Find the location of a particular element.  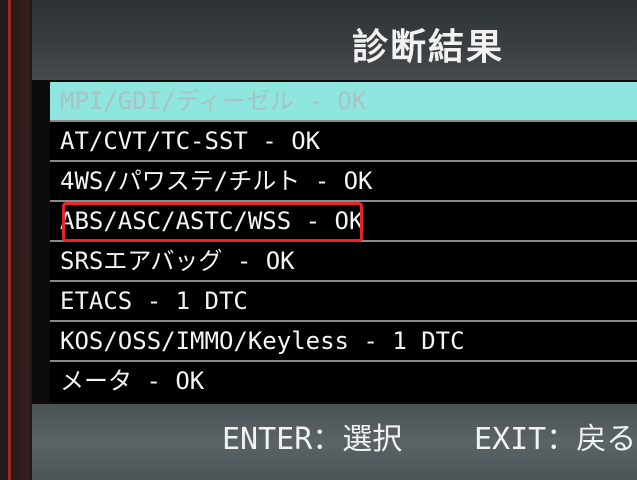

list-item-etacs: ETACS - 1 DTC is located at coordinates (343, 301).